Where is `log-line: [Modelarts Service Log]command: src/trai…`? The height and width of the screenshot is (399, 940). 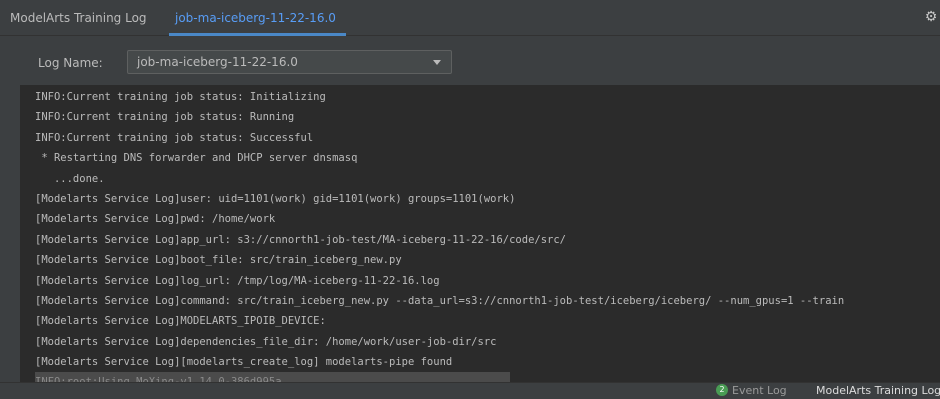 log-line: [Modelarts Service Log]command: src/trai… is located at coordinates (440, 300).